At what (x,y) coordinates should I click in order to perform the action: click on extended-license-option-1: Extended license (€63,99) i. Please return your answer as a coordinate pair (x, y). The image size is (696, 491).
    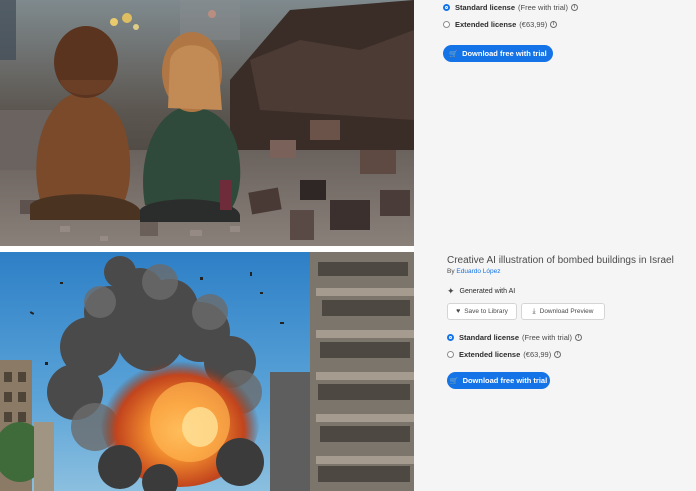
    Looking at the image, I should click on (500, 24).